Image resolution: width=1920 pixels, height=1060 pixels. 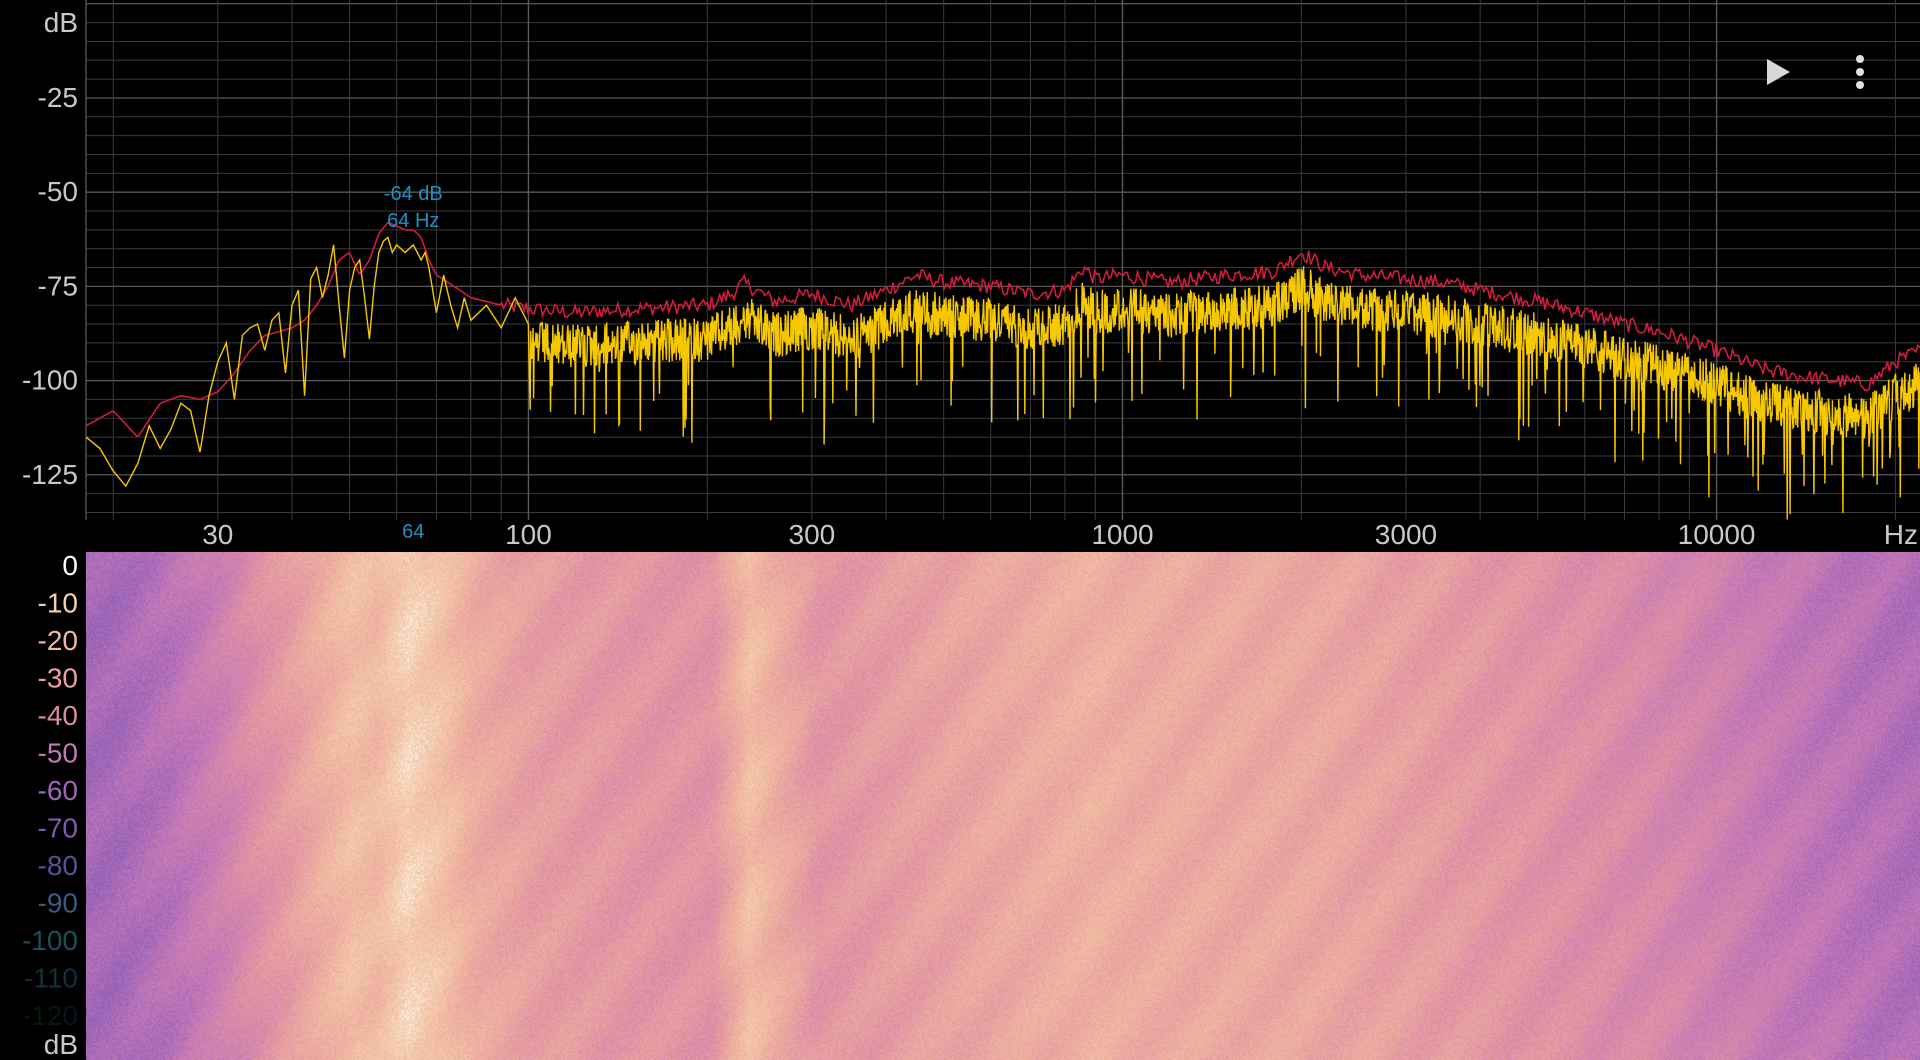 I want to click on colorbar-tick-label: -90, so click(x=58, y=903).